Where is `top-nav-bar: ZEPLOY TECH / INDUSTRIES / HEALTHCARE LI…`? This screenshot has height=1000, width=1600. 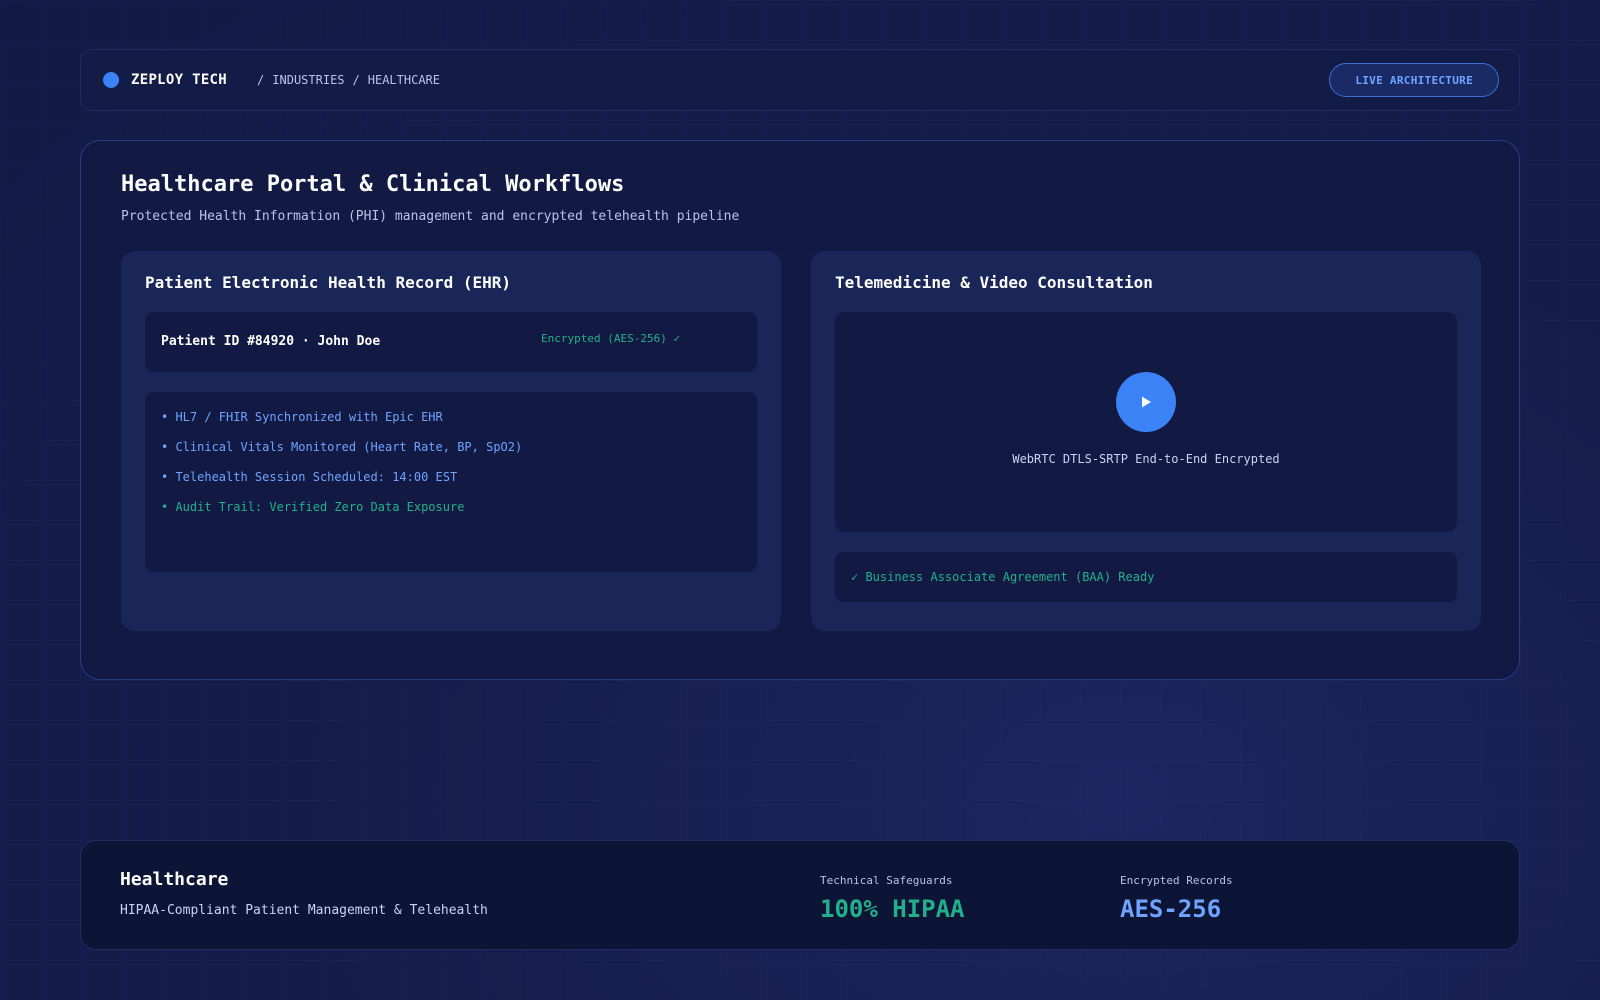
top-nav-bar: ZEPLOY TECH / INDUSTRIES / HEALTHCARE LI… is located at coordinates (800, 80).